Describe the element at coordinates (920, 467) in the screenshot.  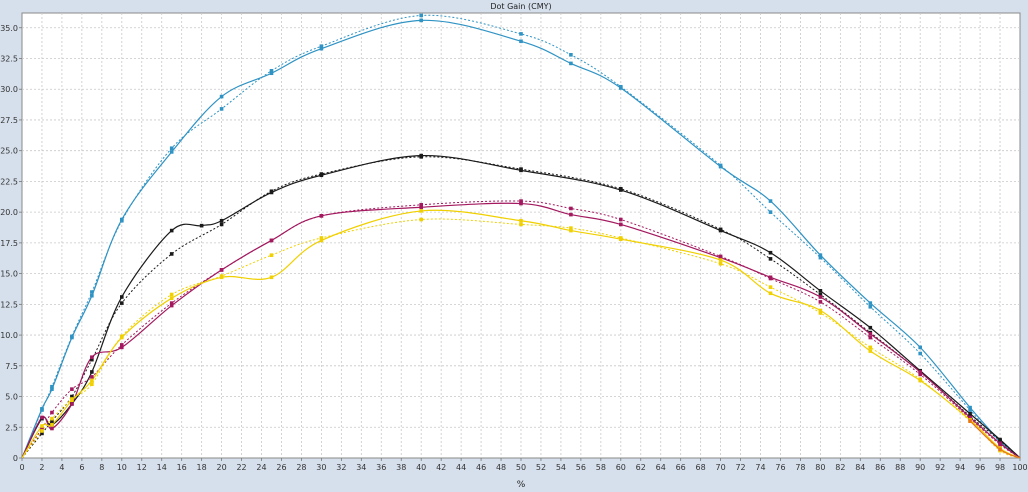
I see `x-tick-label: 90` at that location.